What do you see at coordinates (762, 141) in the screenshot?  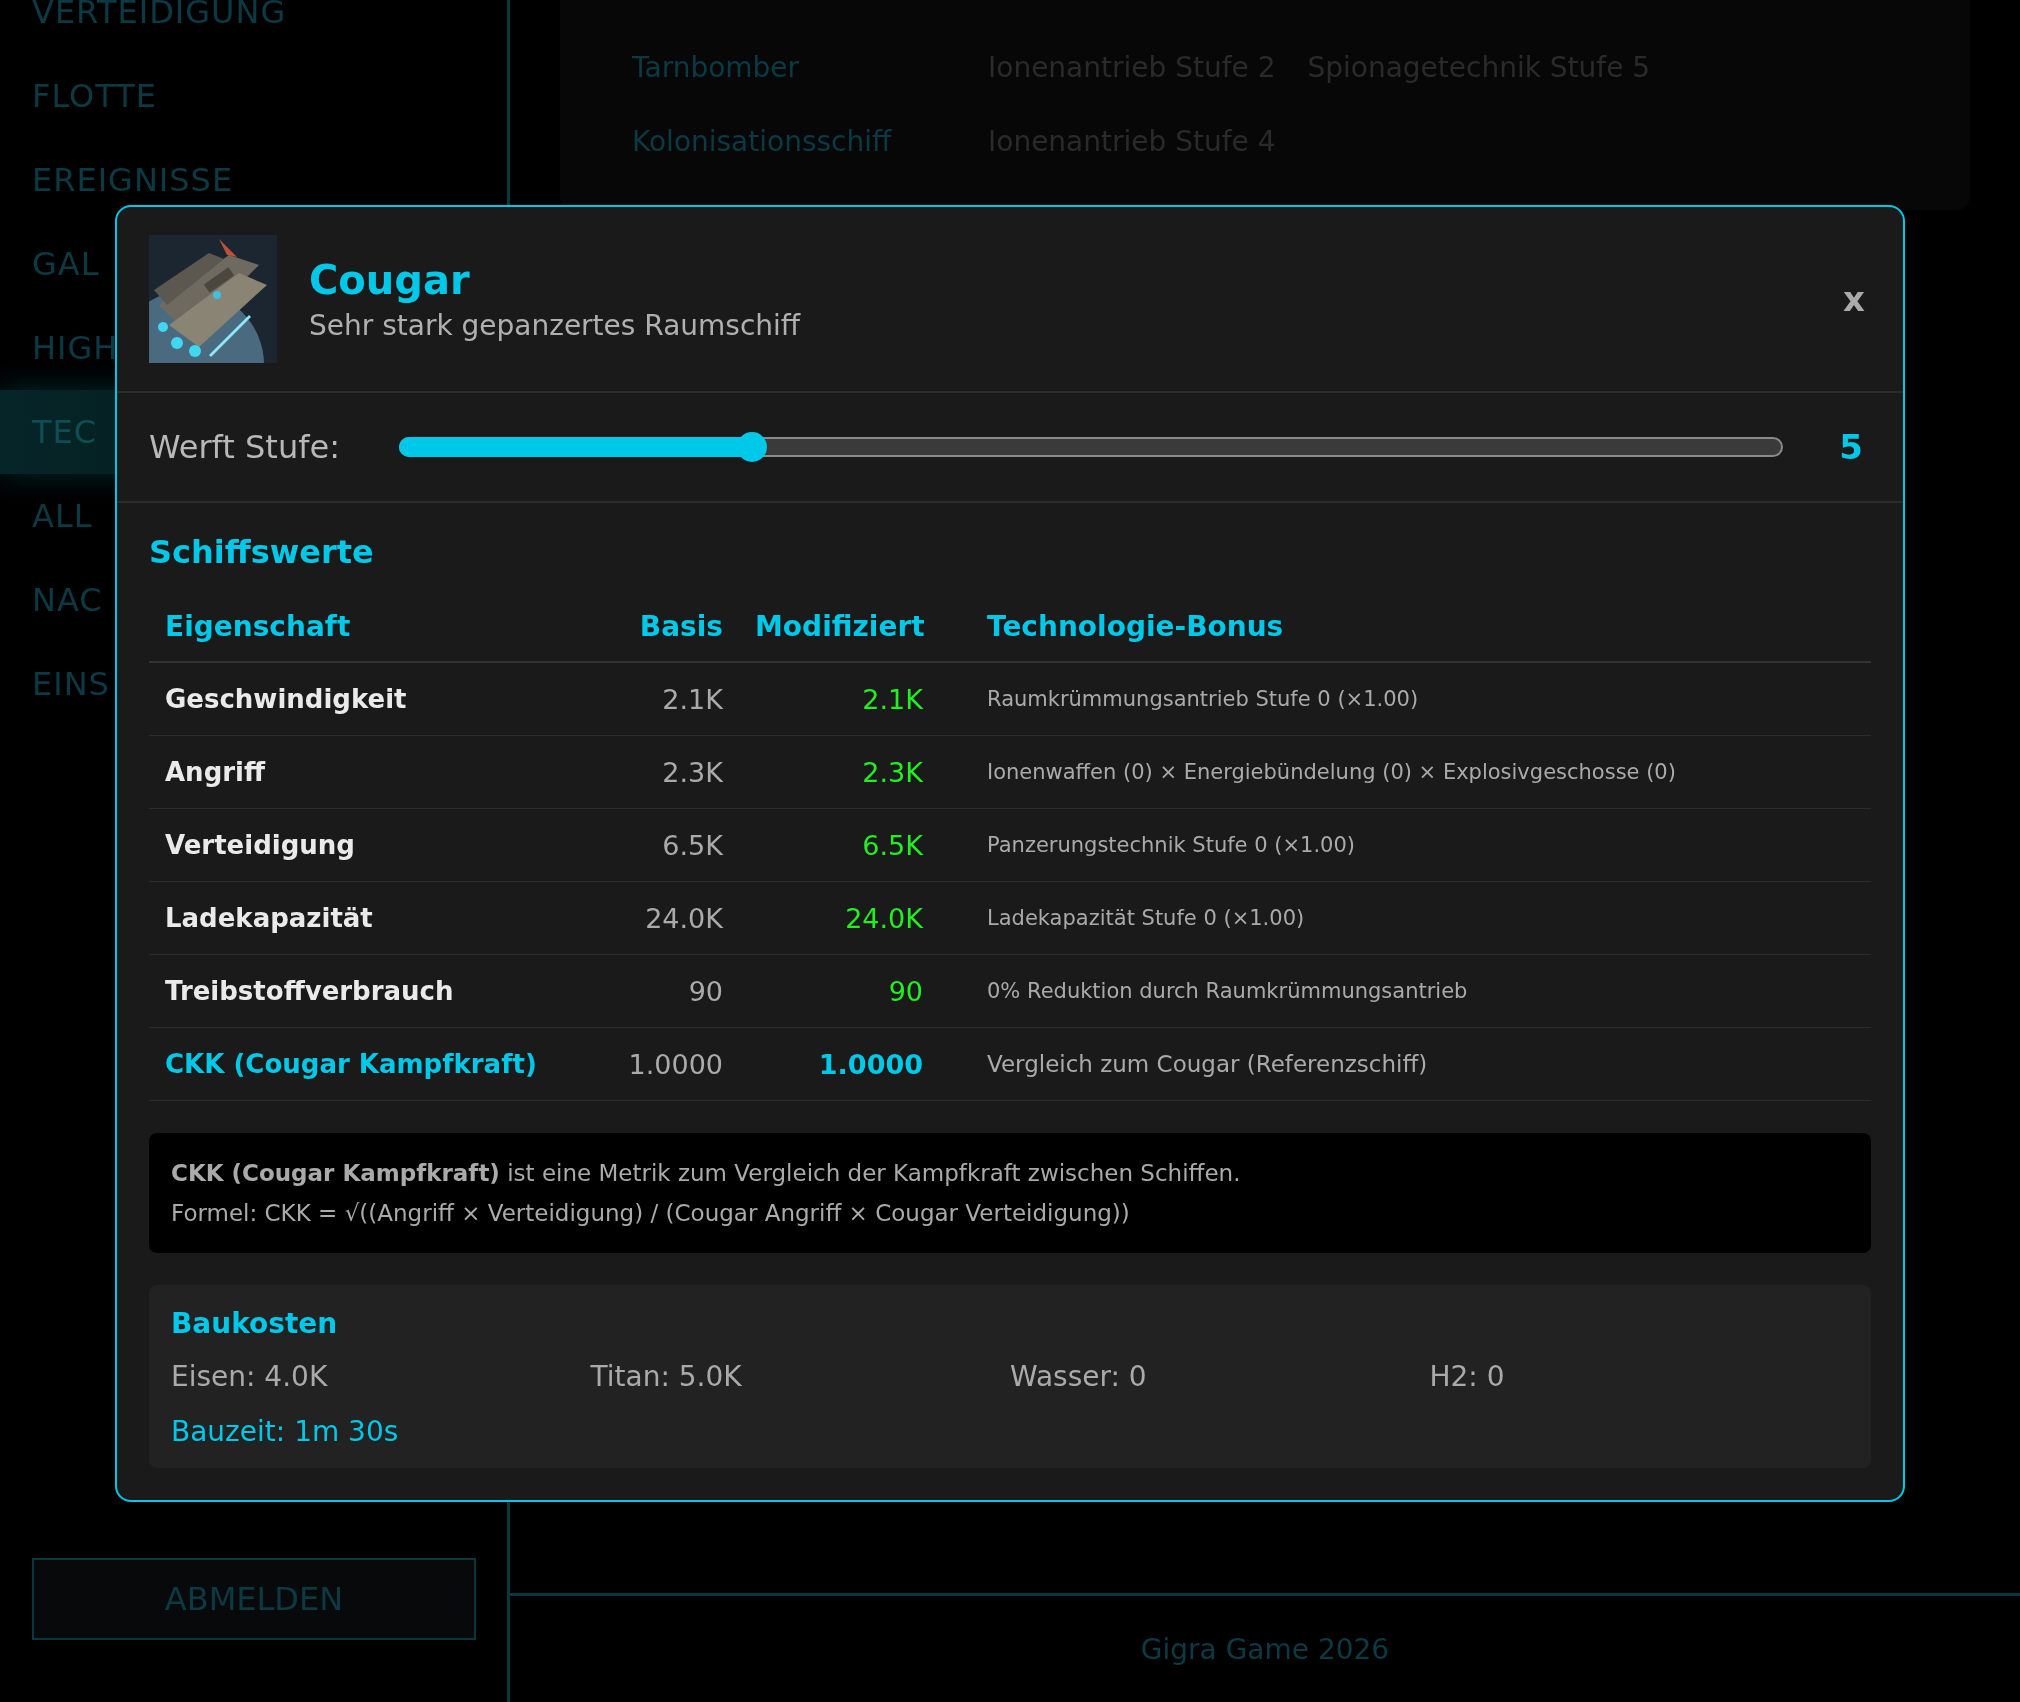 I see `table-cell-text: Kolonisationsschiff` at bounding box center [762, 141].